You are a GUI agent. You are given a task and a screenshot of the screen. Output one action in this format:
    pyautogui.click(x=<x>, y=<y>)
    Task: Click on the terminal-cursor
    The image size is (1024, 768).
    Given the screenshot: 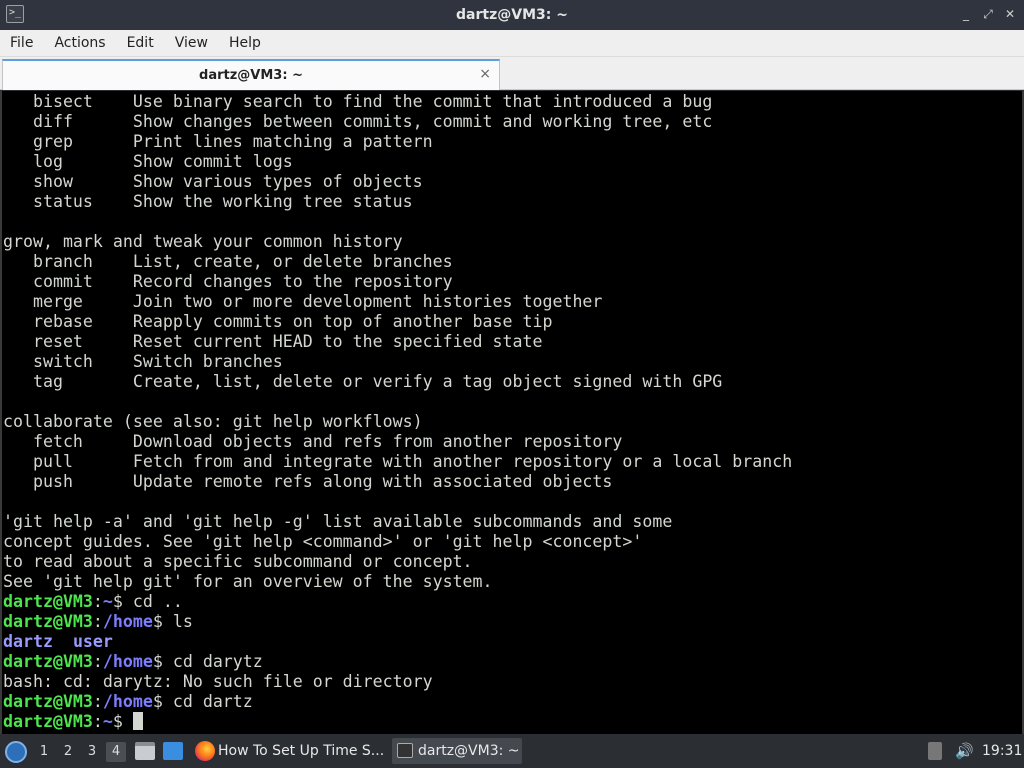 What is the action you would take?
    pyautogui.click(x=137, y=721)
    